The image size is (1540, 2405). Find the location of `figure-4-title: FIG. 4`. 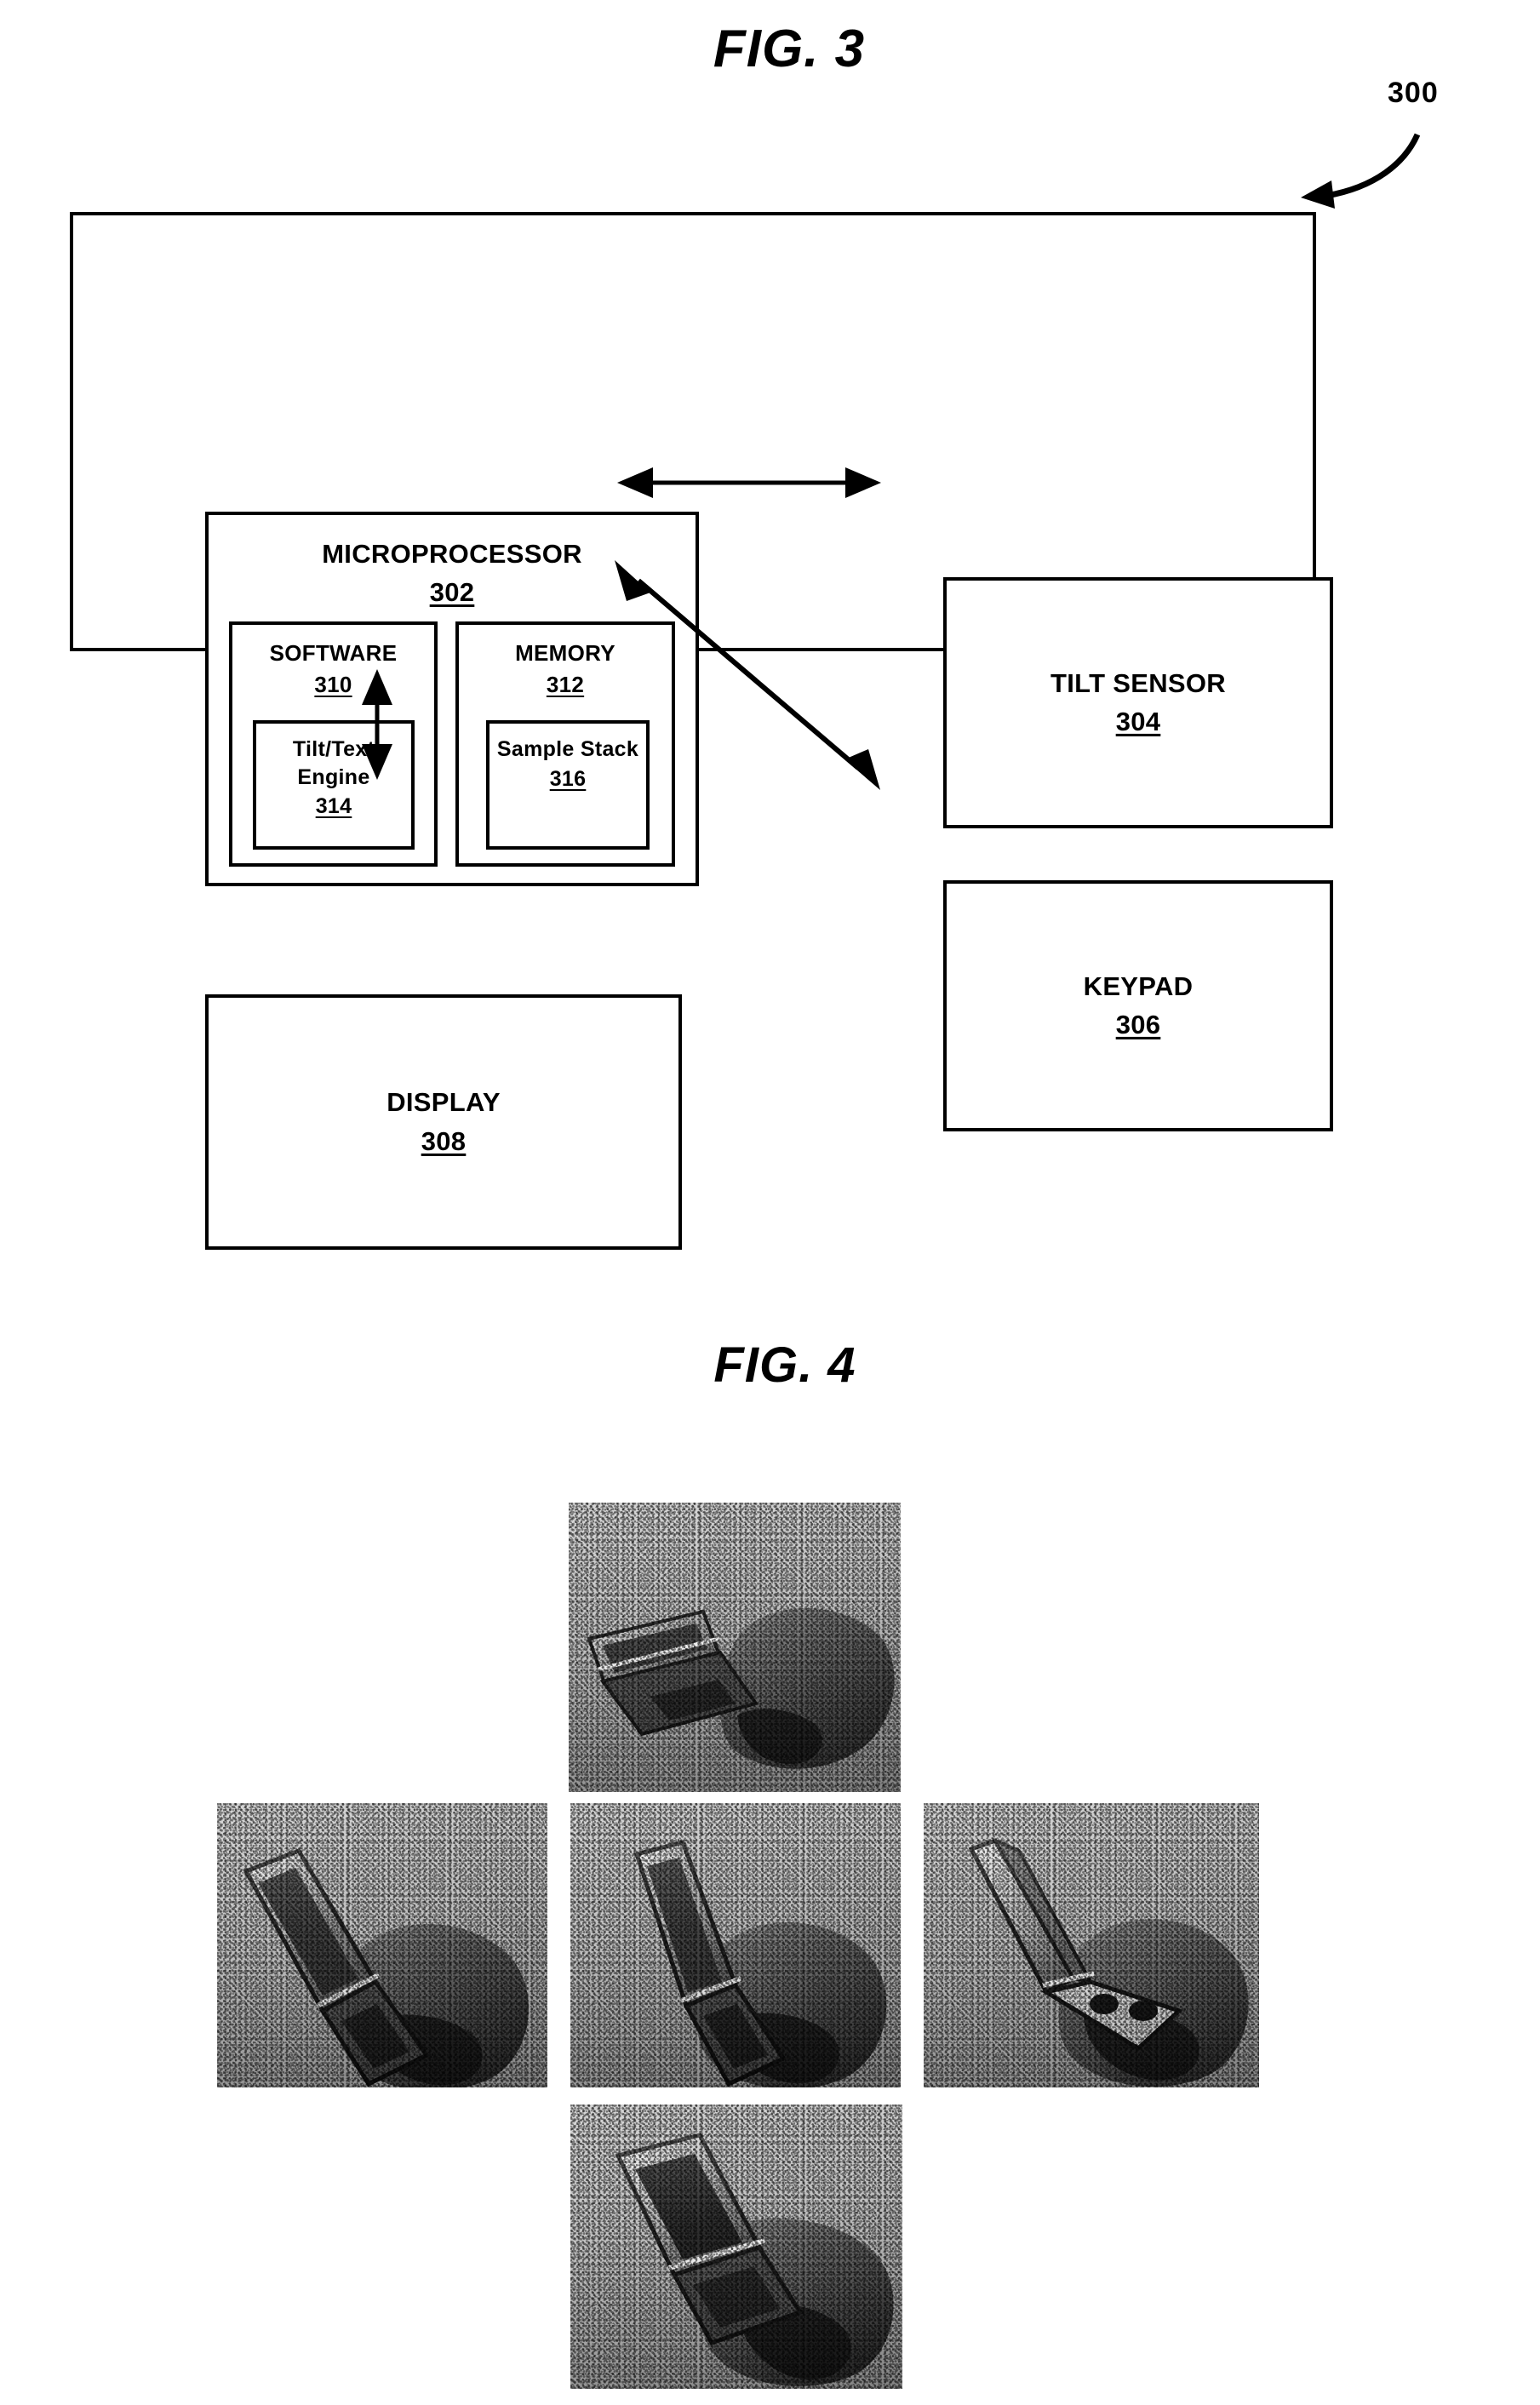

figure-4-title: FIG. 4 is located at coordinates (784, 1365).